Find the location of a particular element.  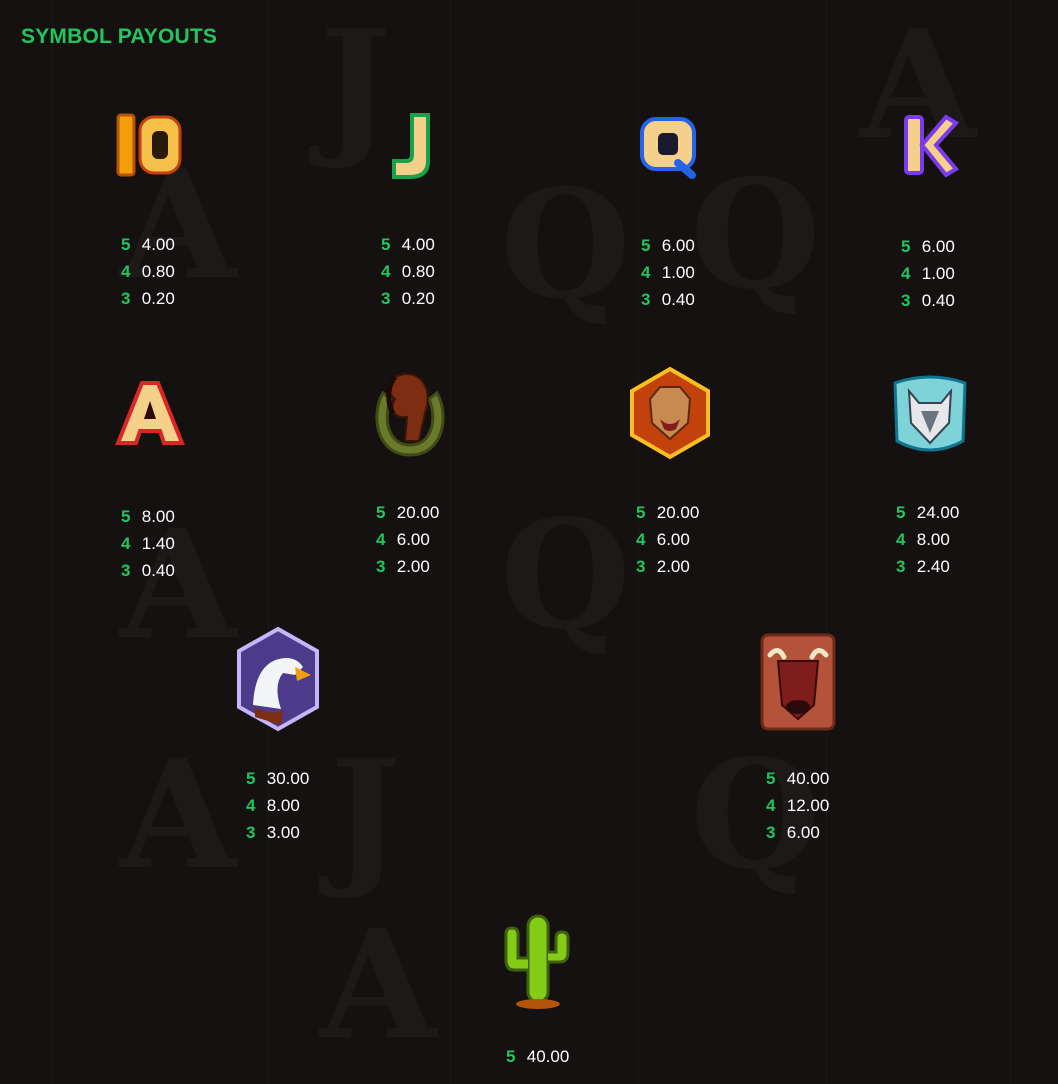

payout-row: 4 1.40 is located at coordinates (148, 543).